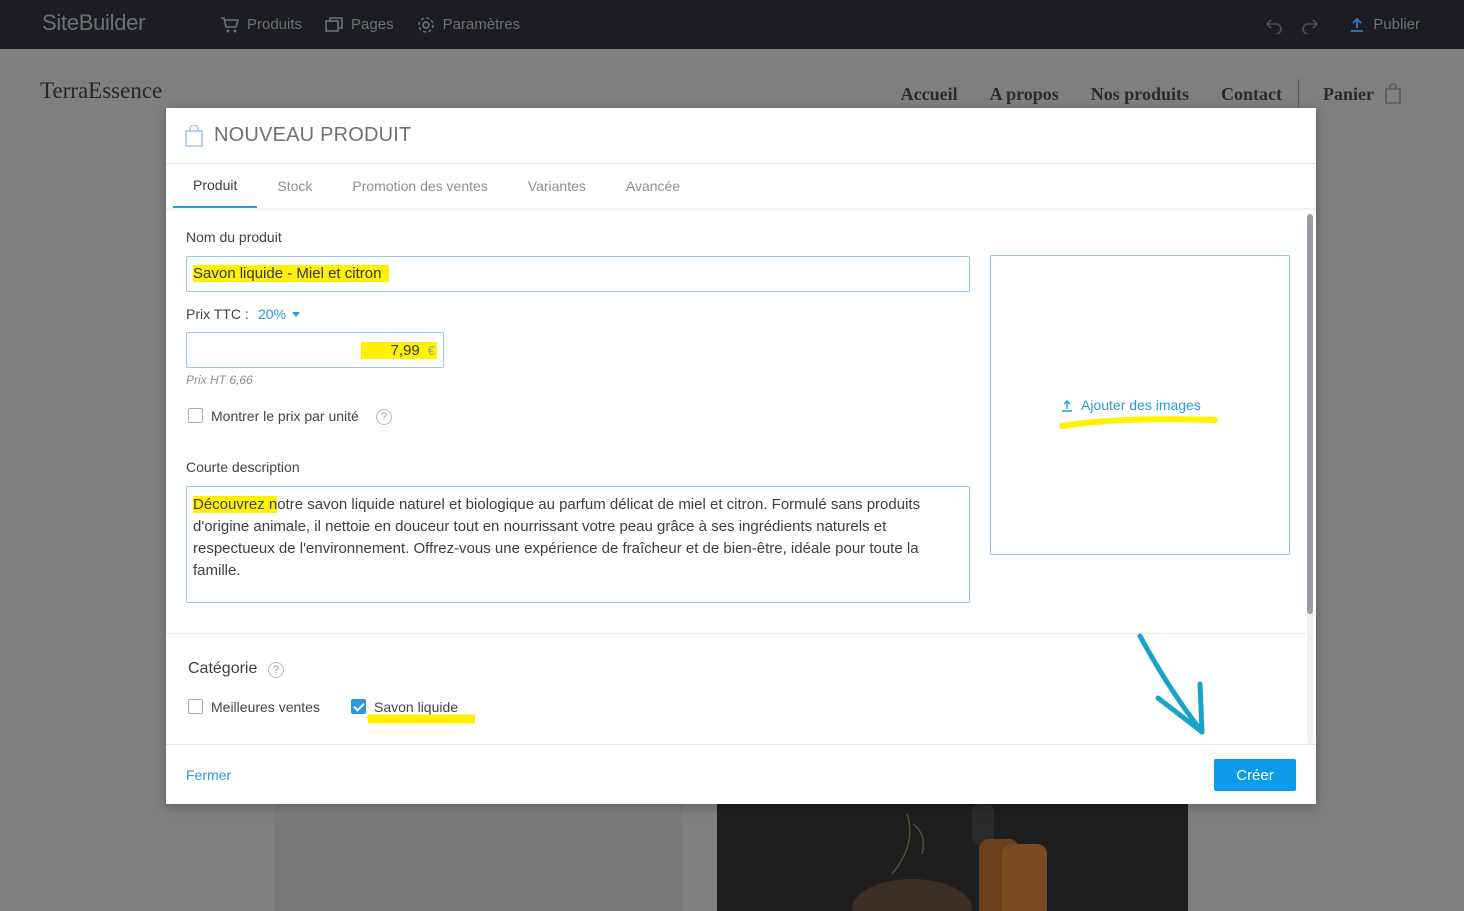  I want to click on site-nav-divider, so click(1298, 94).